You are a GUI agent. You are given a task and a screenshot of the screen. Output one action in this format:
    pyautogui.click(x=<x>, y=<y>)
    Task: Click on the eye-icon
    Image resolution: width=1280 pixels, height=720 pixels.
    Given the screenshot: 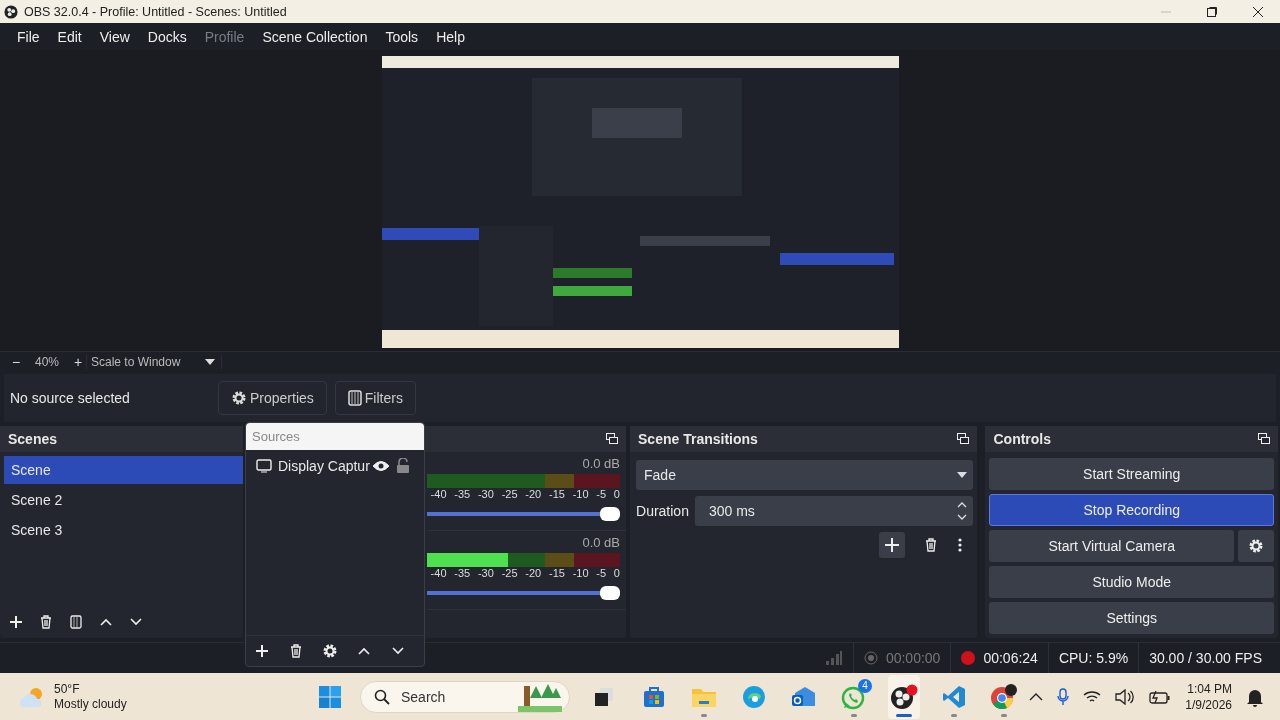 What is the action you would take?
    pyautogui.click(x=381, y=466)
    